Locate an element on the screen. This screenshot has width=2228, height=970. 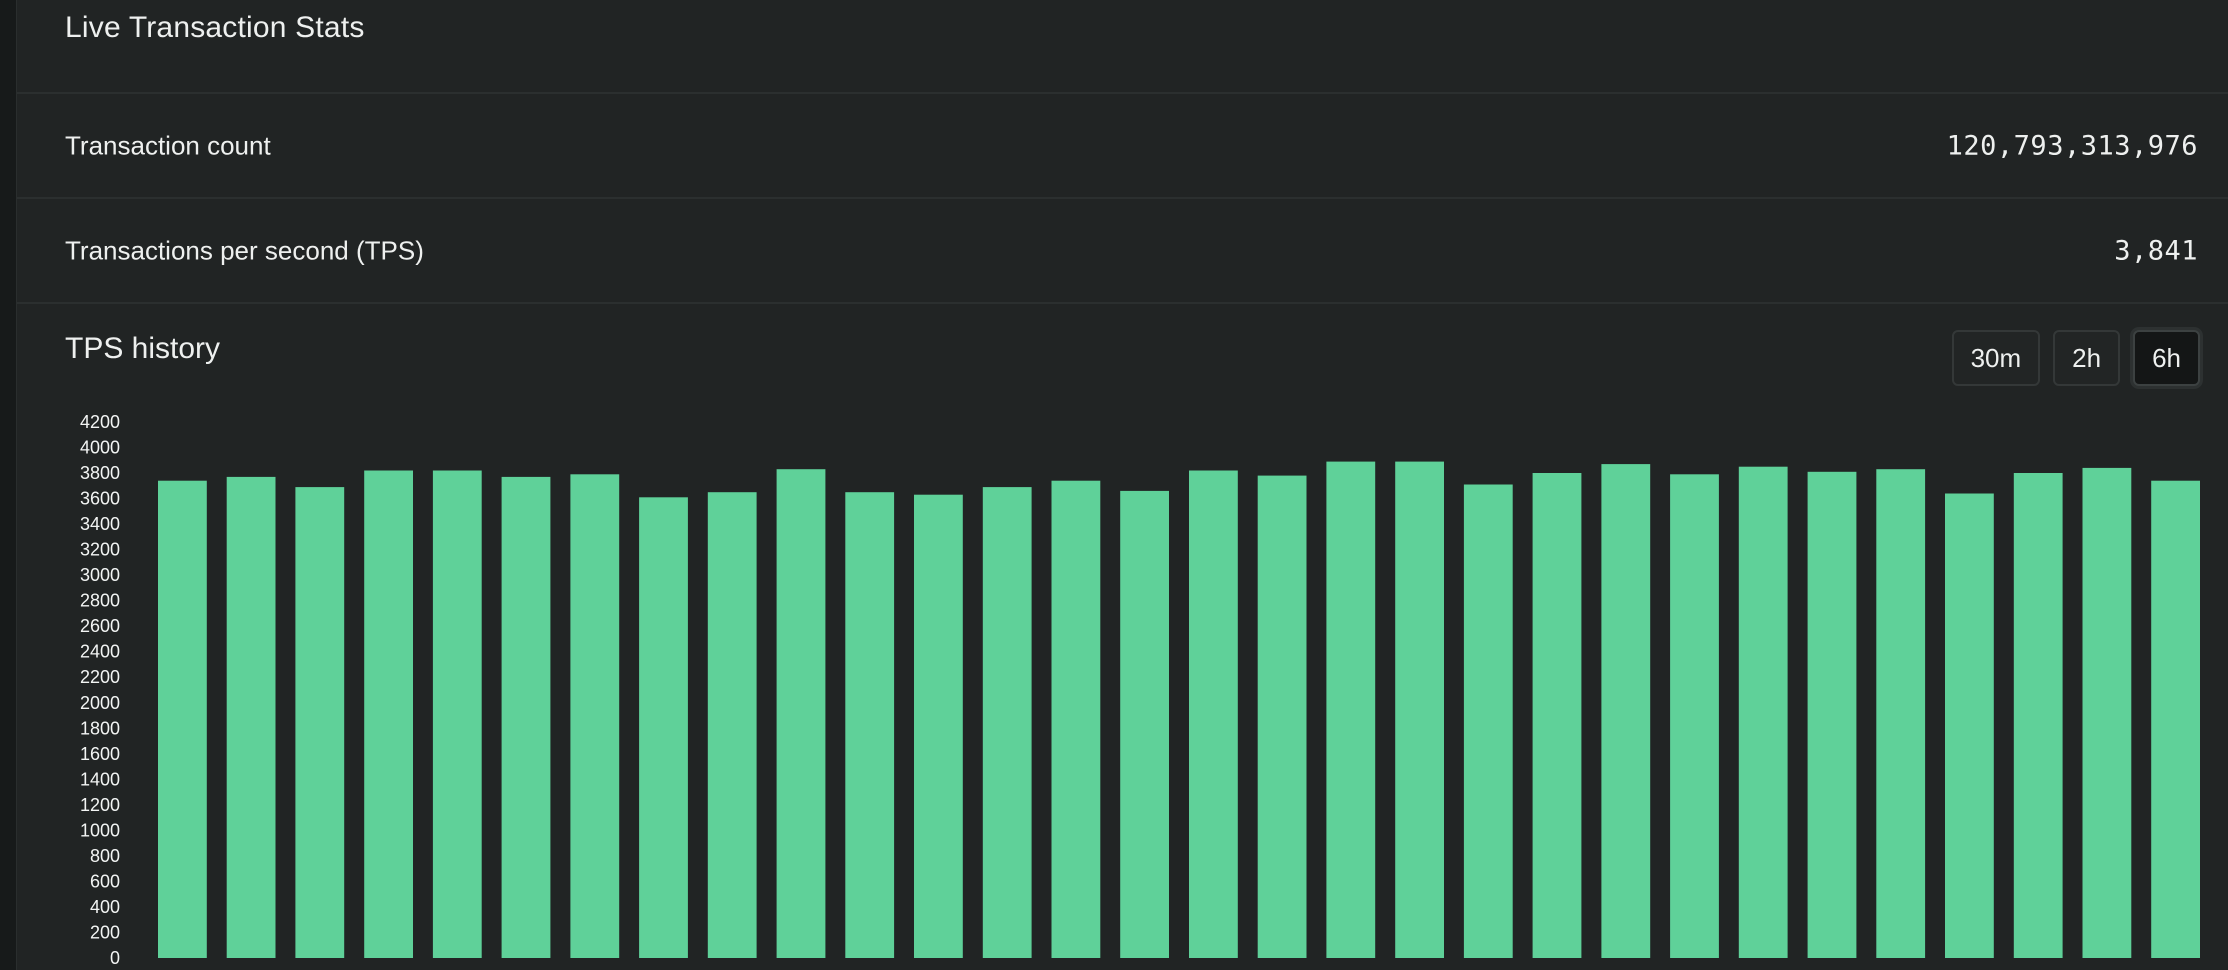
y-tick-label: 800 is located at coordinates (105, 856).